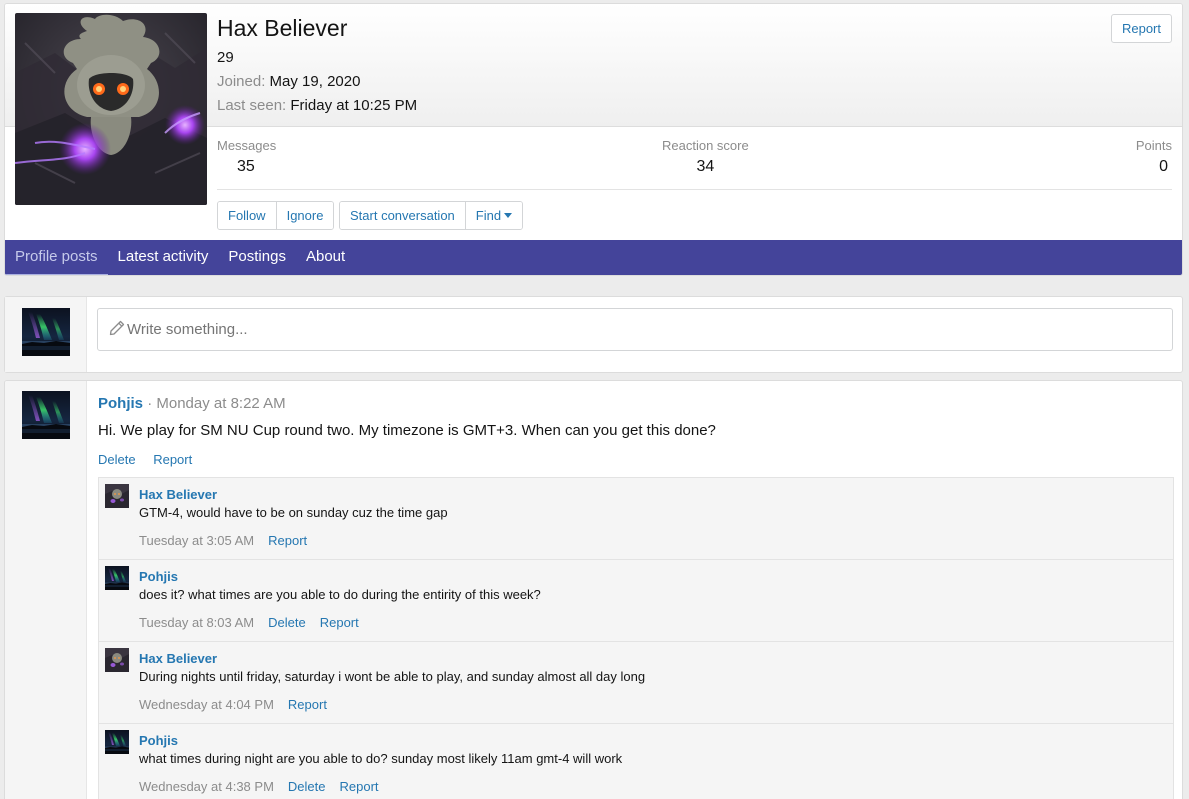 The width and height of the screenshot is (1189, 799). I want to click on conversation-find-group: Start conversation Find, so click(431, 215).